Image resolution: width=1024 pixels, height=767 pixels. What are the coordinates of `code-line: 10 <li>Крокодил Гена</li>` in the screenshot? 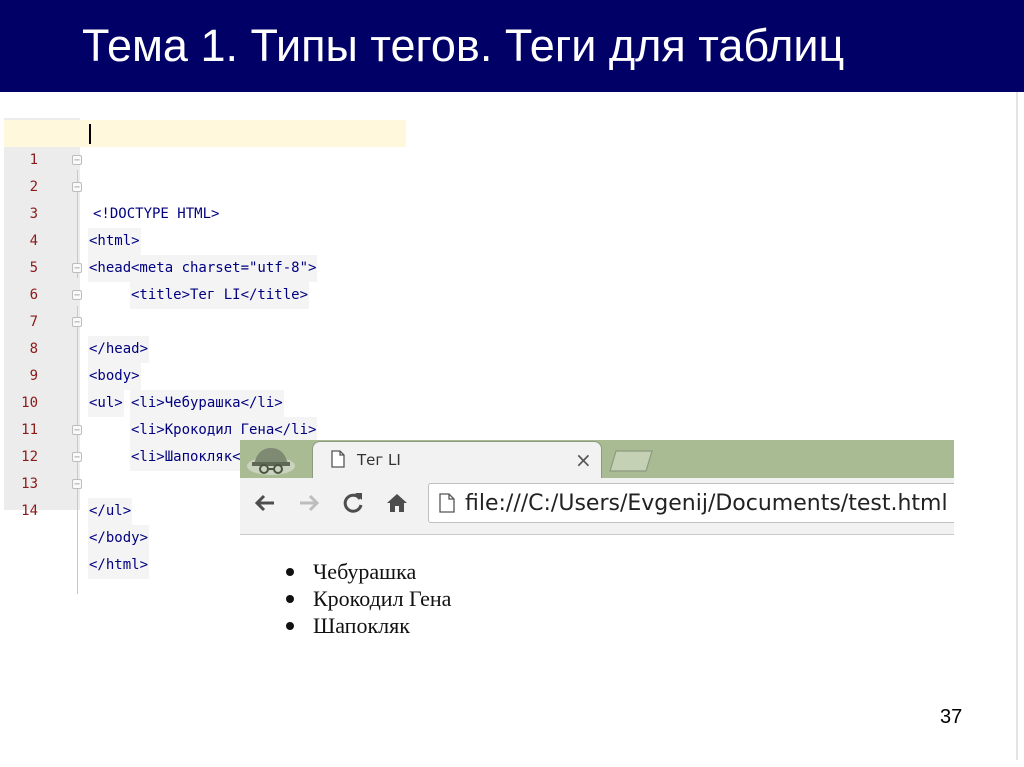 It's located at (161, 403).